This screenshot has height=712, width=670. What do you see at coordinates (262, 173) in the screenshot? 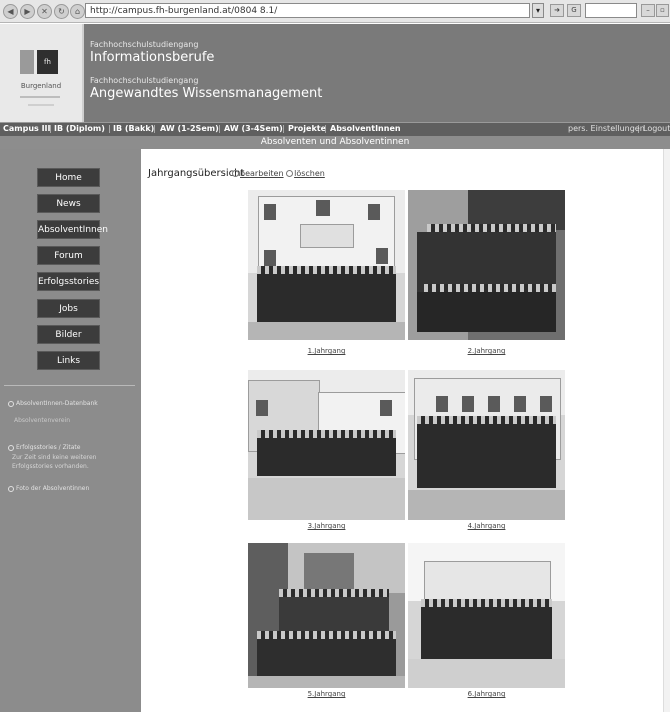
I see `edit-link: bearbeiten` at bounding box center [262, 173].